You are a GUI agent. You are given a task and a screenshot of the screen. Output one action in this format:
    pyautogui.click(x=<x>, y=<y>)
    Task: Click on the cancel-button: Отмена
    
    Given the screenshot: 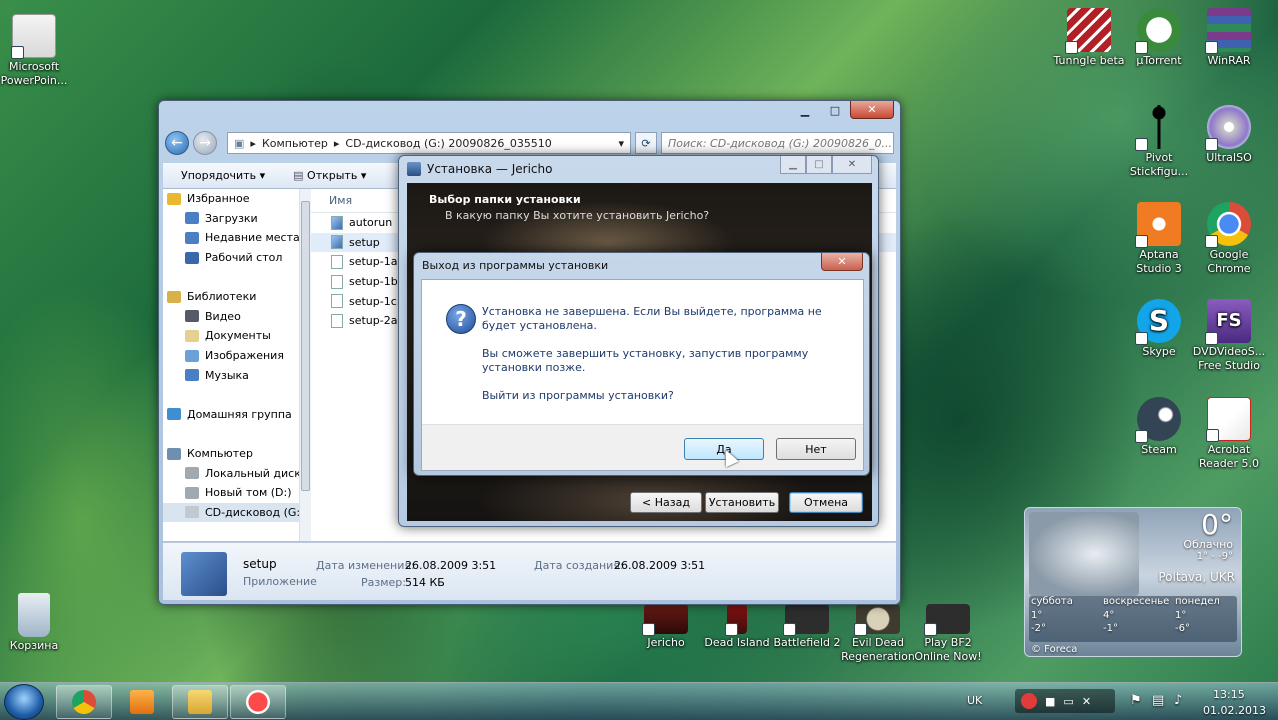 What is the action you would take?
    pyautogui.click(x=826, y=502)
    